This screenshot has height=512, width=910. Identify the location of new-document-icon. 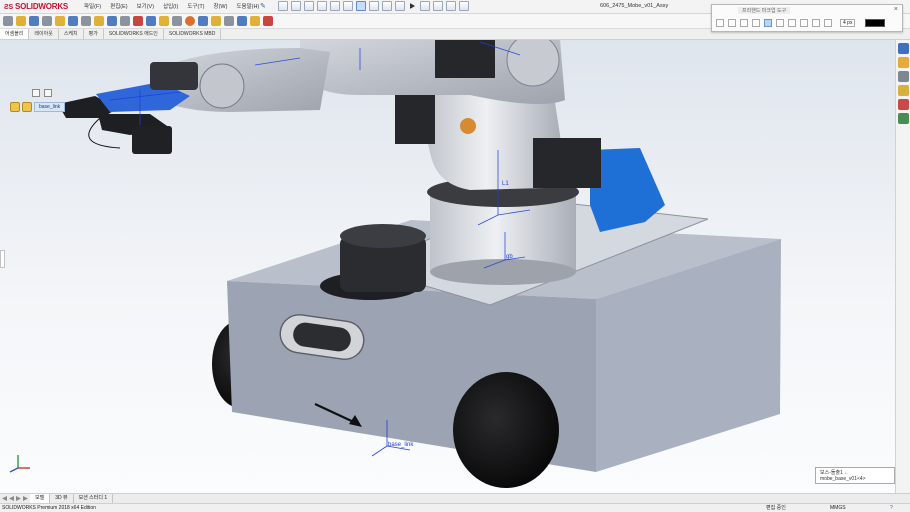
(296, 6).